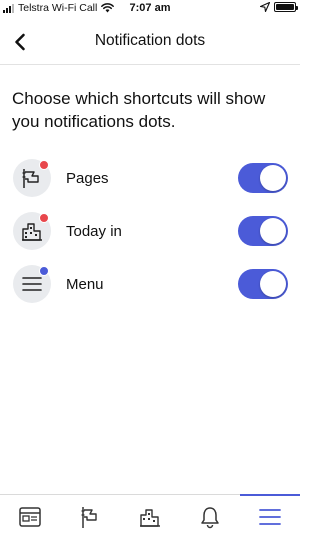  What do you see at coordinates (150, 231) in the screenshot?
I see `setting-row-today-in: Today in` at bounding box center [150, 231].